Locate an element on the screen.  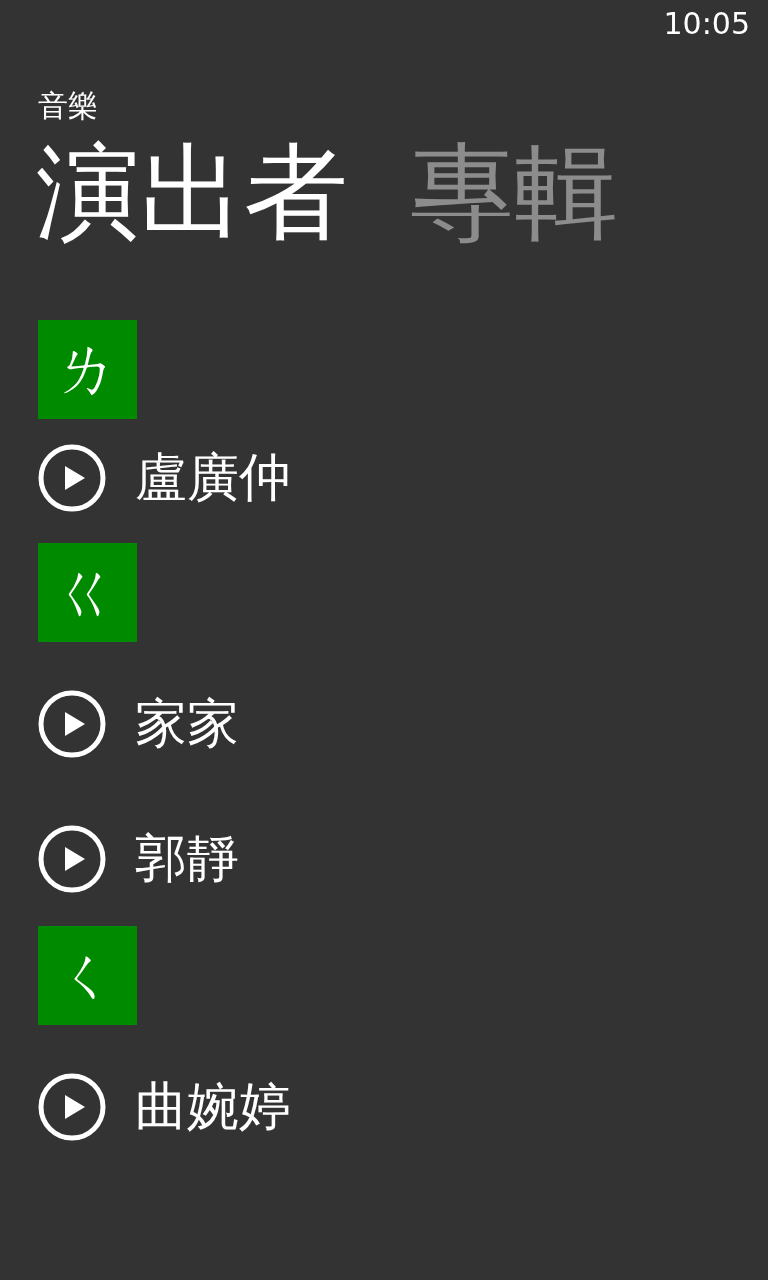
artist-name: 郭靜 is located at coordinates (187, 858).